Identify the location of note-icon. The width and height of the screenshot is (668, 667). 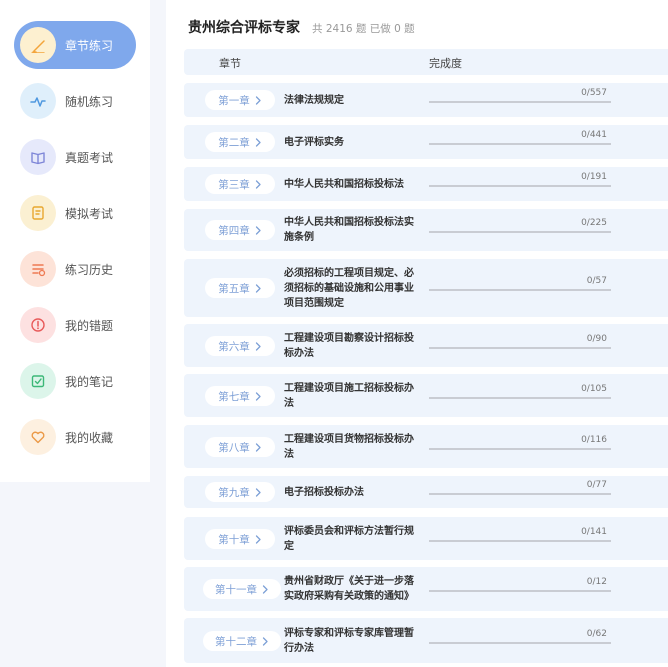
(38, 381).